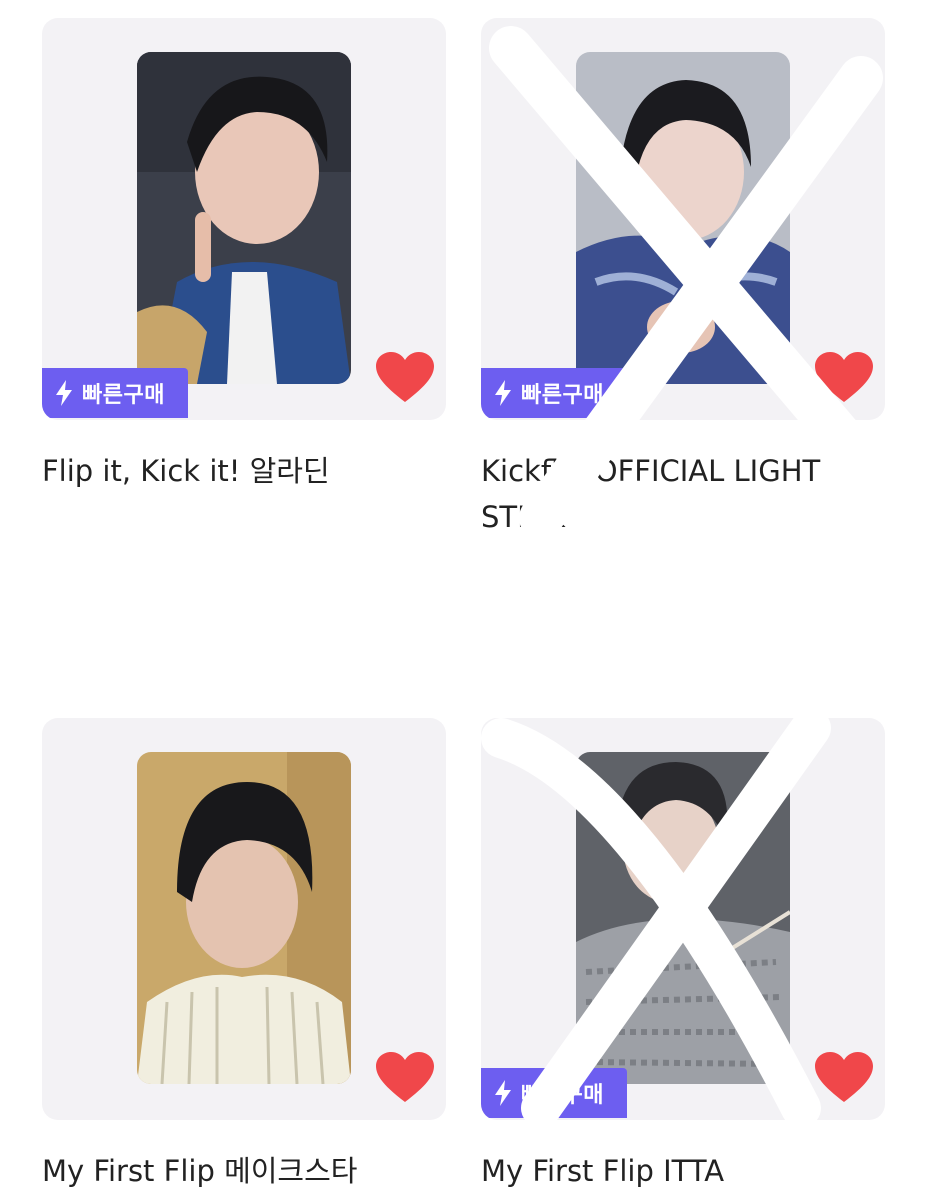 Image resolution: width=925 pixels, height=1200 pixels. What do you see at coordinates (237, 471) in the screenshot?
I see `product-title: Flip it, Kick it! 알라딘` at bounding box center [237, 471].